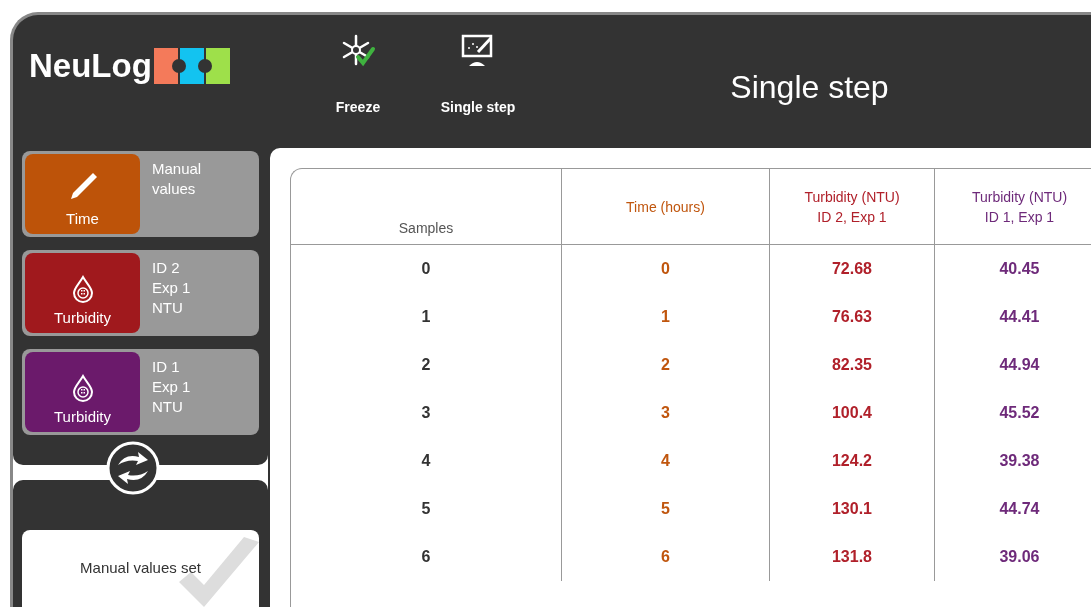  I want to click on table-cell-text: 39.06, so click(1019, 557).